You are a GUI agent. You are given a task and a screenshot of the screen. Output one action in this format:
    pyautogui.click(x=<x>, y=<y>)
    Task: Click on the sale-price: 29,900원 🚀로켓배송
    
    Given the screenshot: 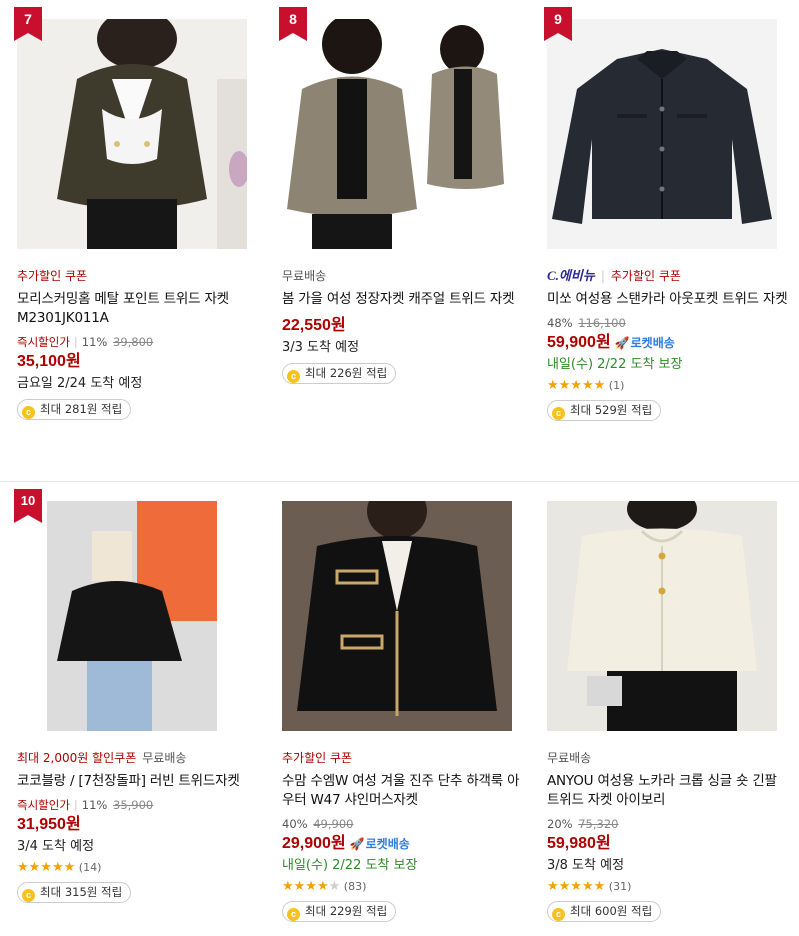 What is the action you would take?
    pyautogui.click(x=404, y=844)
    